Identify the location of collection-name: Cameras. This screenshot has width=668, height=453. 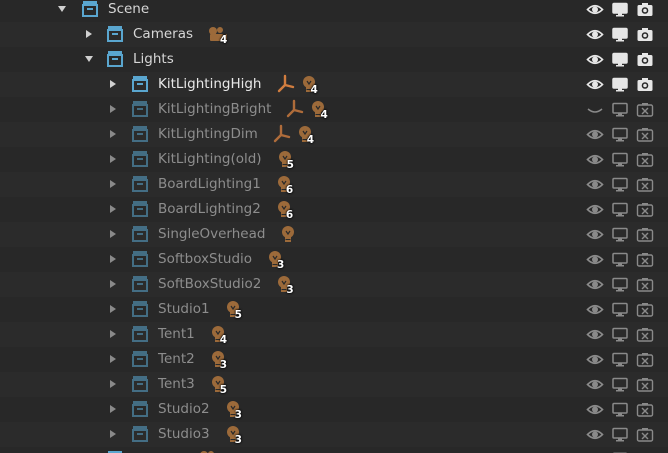
(163, 34).